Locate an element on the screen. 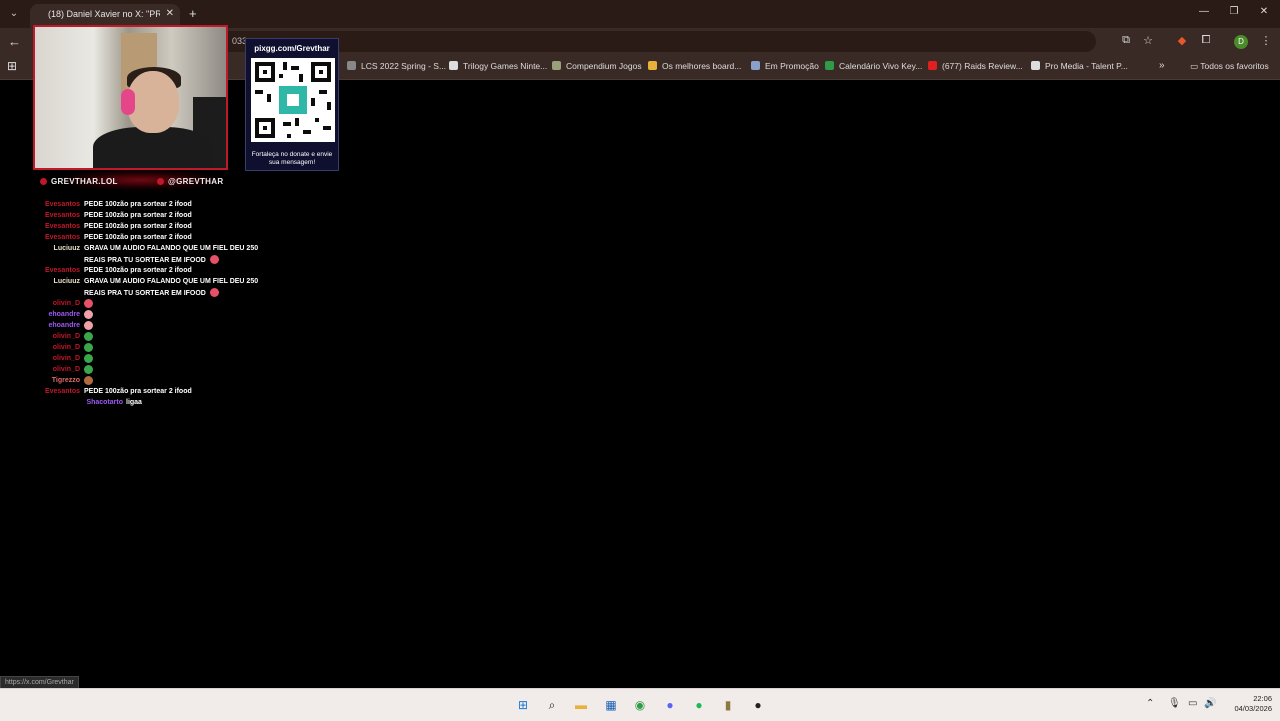 This screenshot has height=721, width=1280. extensions-puzzle-icon: ⧠ is located at coordinates (1206, 40).